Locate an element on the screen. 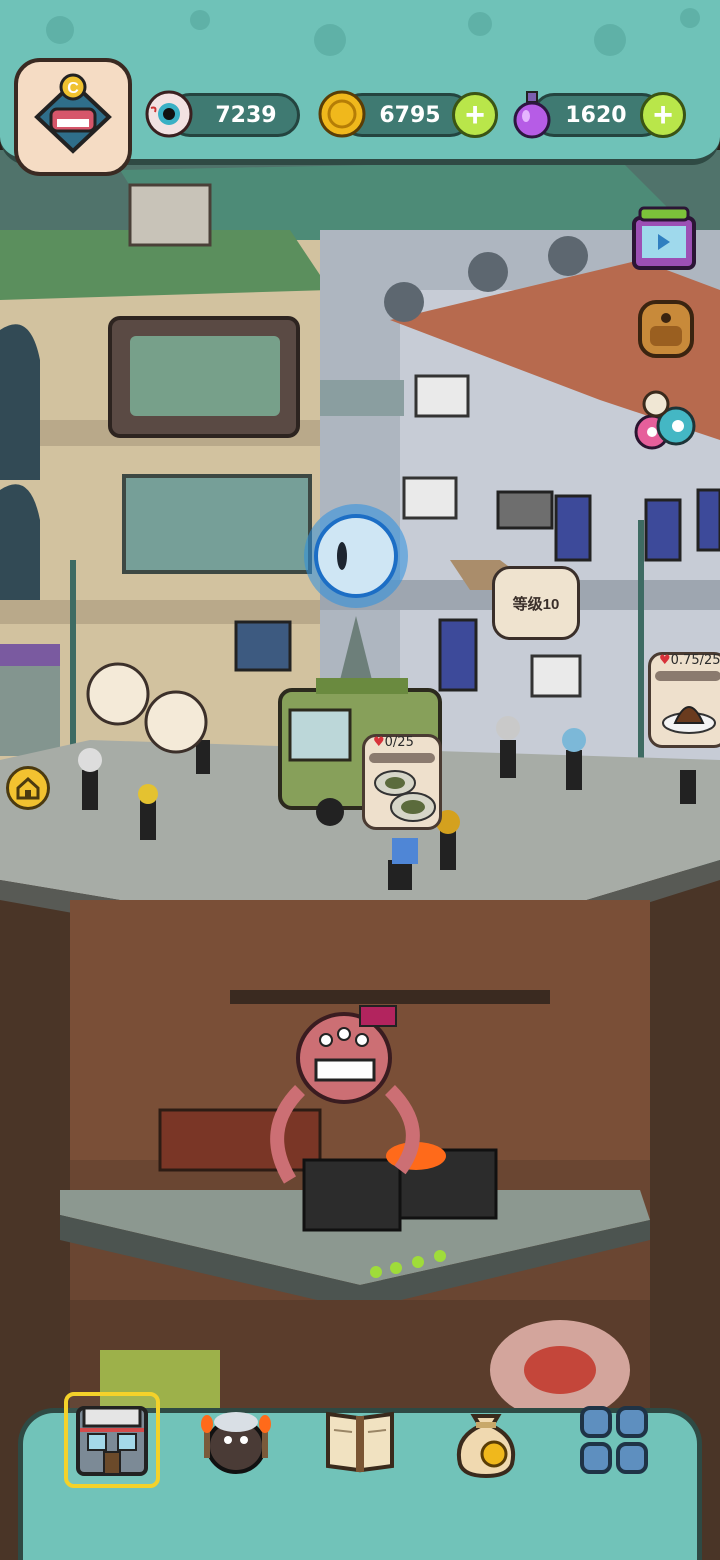 This screenshot has width=720, height=1560. level-text: 等级10 is located at coordinates (536, 604).